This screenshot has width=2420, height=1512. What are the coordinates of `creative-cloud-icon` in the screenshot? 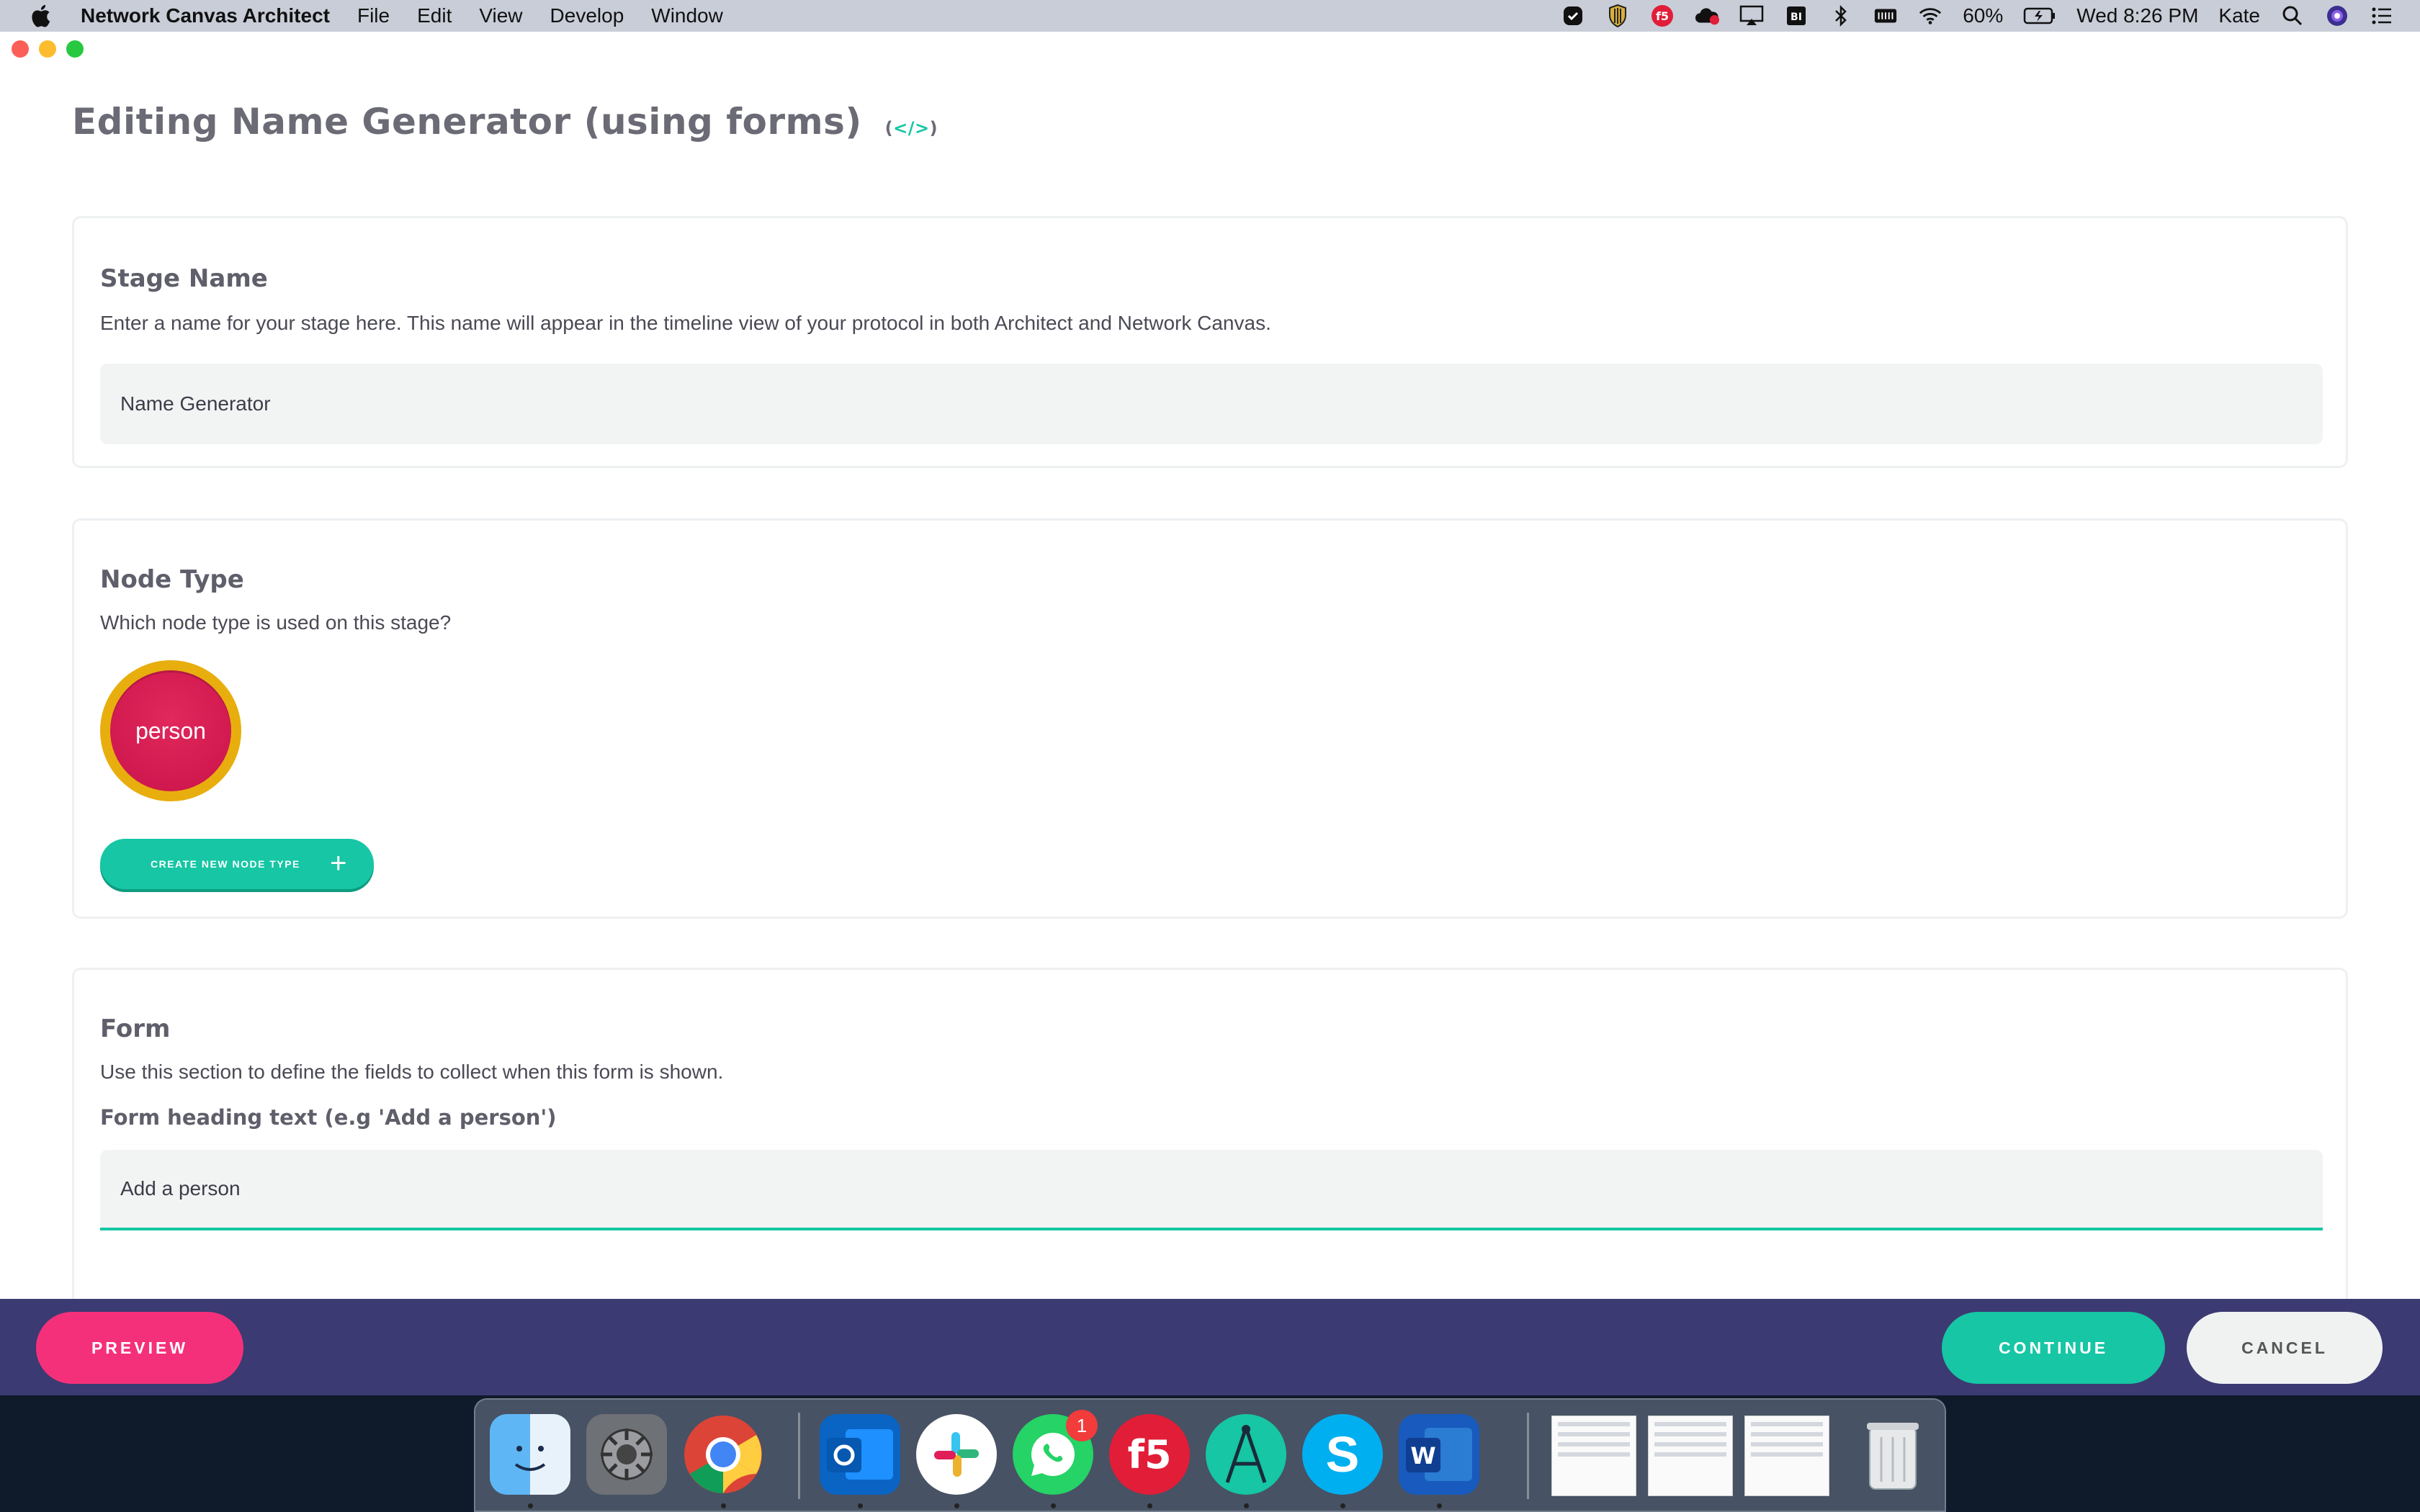 It's located at (1707, 16).